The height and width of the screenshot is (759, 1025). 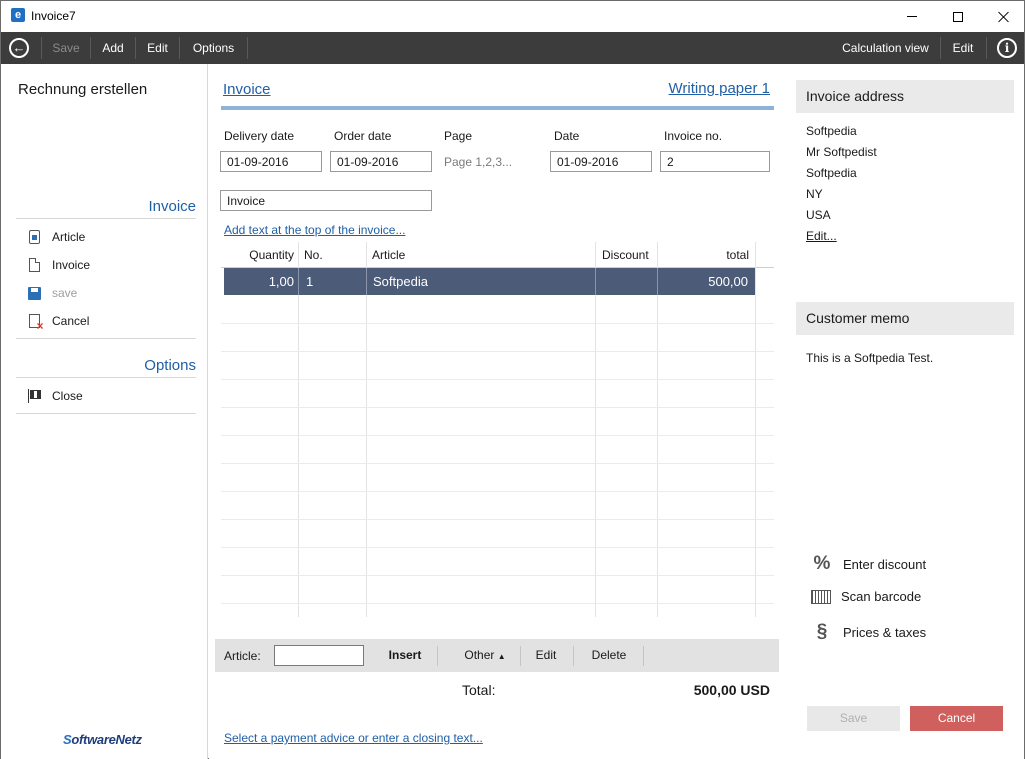 What do you see at coordinates (113, 48) in the screenshot?
I see `toolbar-add-button: Add` at bounding box center [113, 48].